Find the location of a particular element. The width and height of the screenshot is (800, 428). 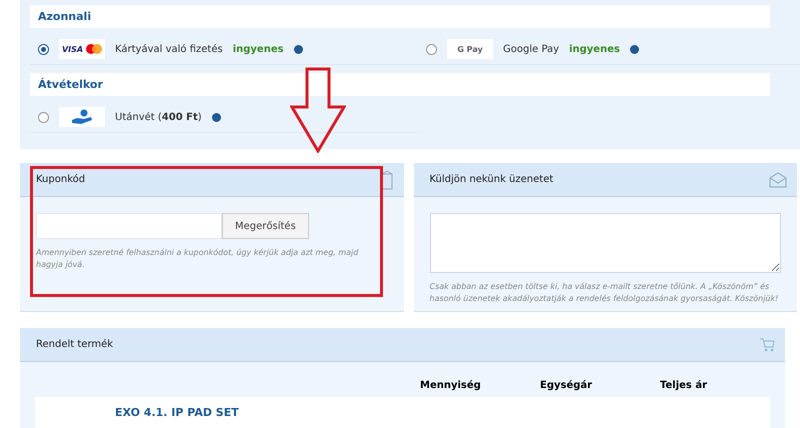

coupon-input is located at coordinates (129, 226).